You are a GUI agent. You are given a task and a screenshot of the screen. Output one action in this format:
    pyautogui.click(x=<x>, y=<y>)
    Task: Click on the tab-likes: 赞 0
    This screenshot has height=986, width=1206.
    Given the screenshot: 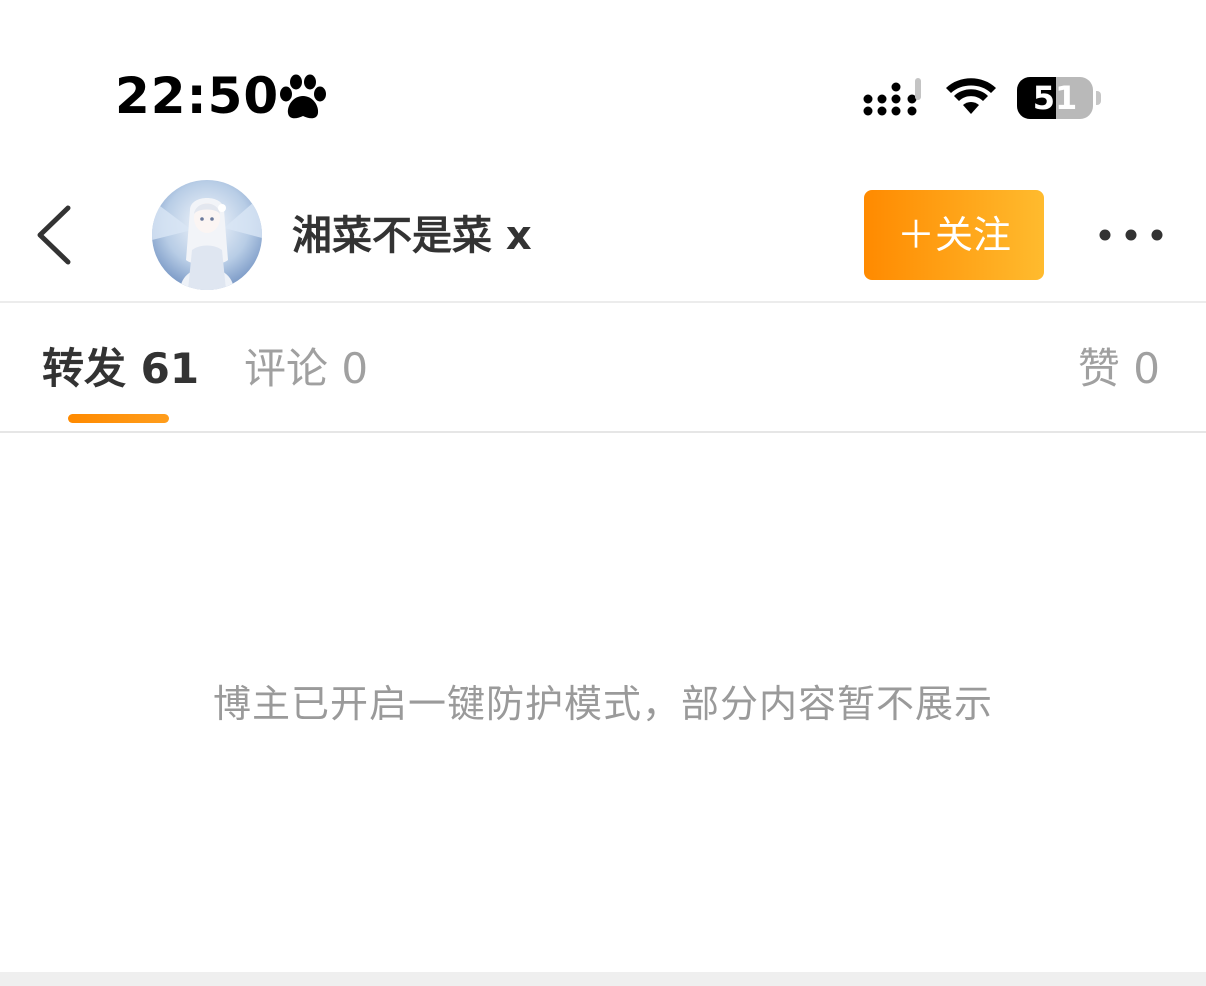 What is the action you would take?
    pyautogui.click(x=1119, y=369)
    